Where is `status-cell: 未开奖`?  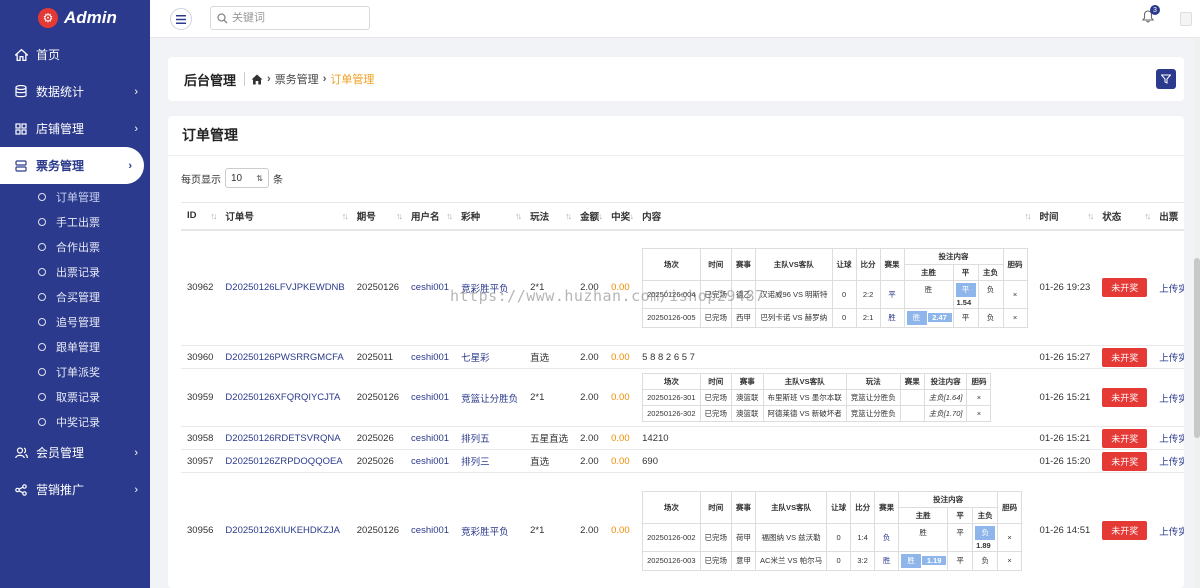
status-cell: 未开奖 is located at coordinates (1125, 530).